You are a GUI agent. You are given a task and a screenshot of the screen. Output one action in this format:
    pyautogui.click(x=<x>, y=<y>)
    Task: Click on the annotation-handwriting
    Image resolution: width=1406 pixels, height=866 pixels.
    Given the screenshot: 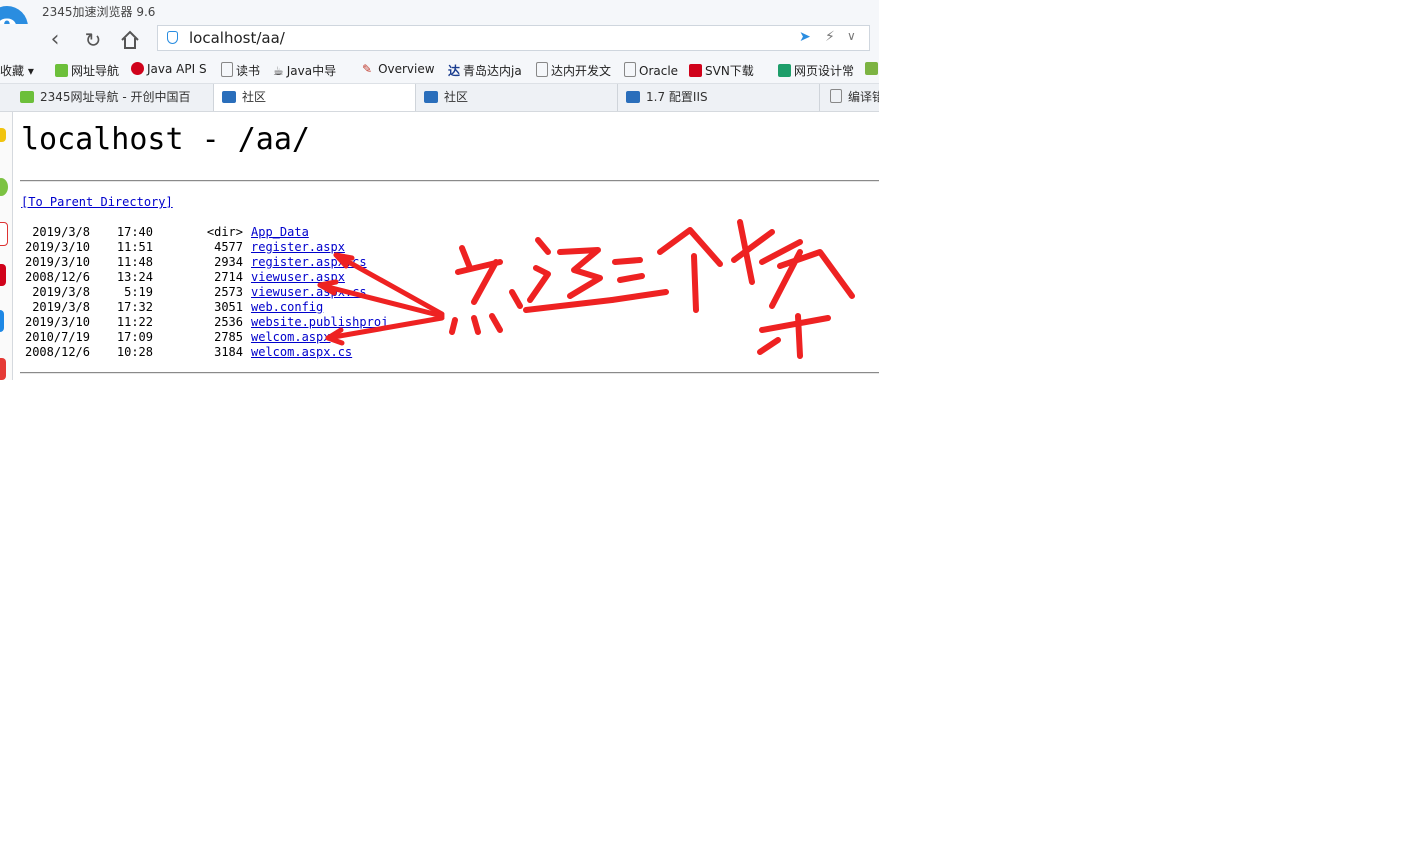 What is the action you would take?
    pyautogui.click(x=652, y=289)
    